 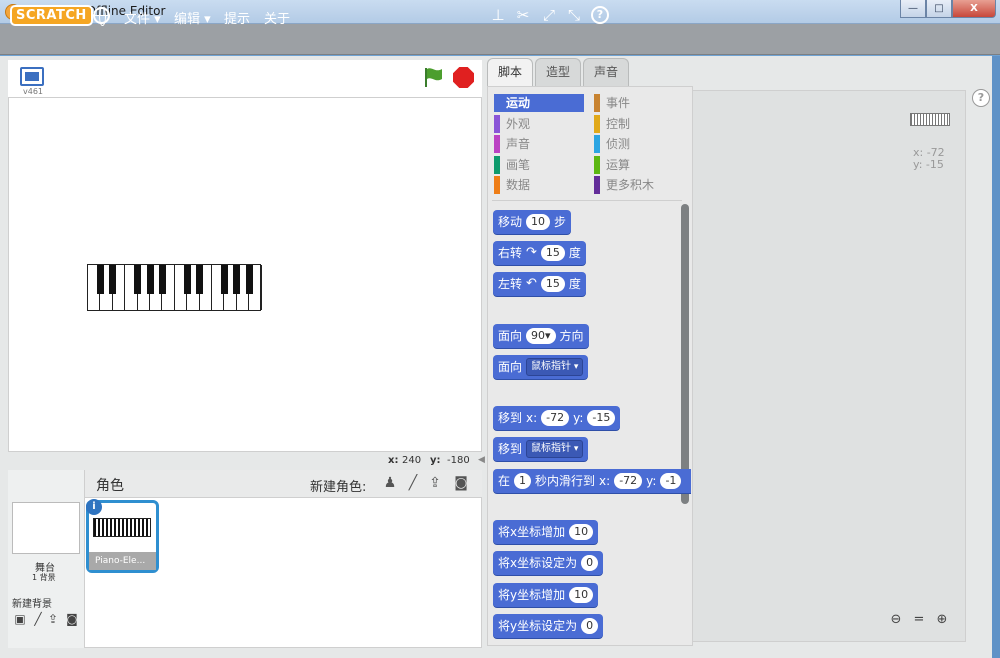 What do you see at coordinates (600, 15) in the screenshot?
I see `help-question-icon: ?` at bounding box center [600, 15].